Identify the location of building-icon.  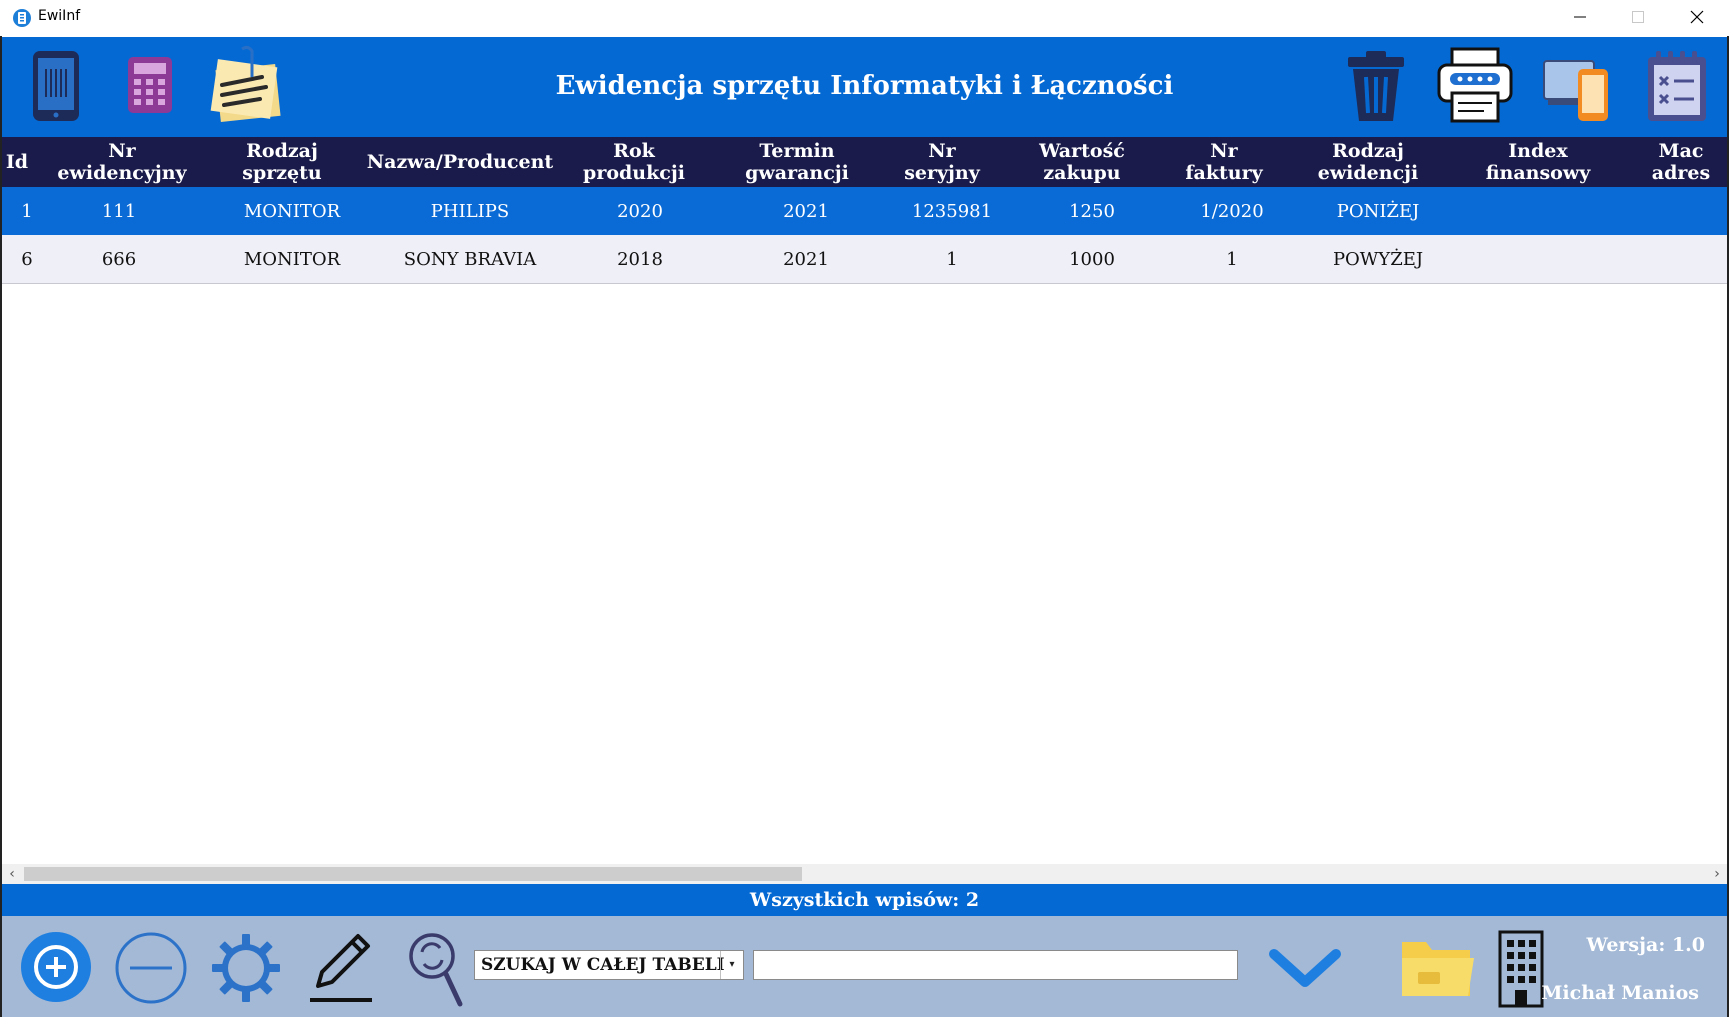
(1521, 968).